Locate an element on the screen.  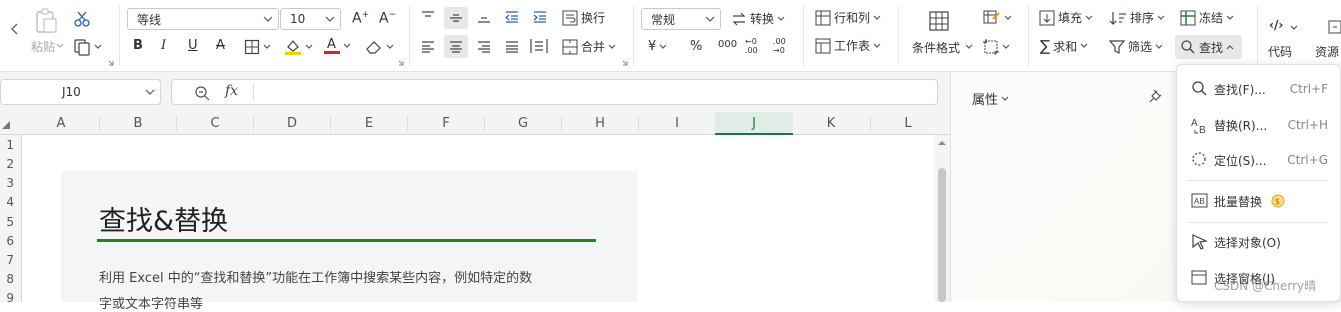
name-box: J10 is located at coordinates (80, 92).